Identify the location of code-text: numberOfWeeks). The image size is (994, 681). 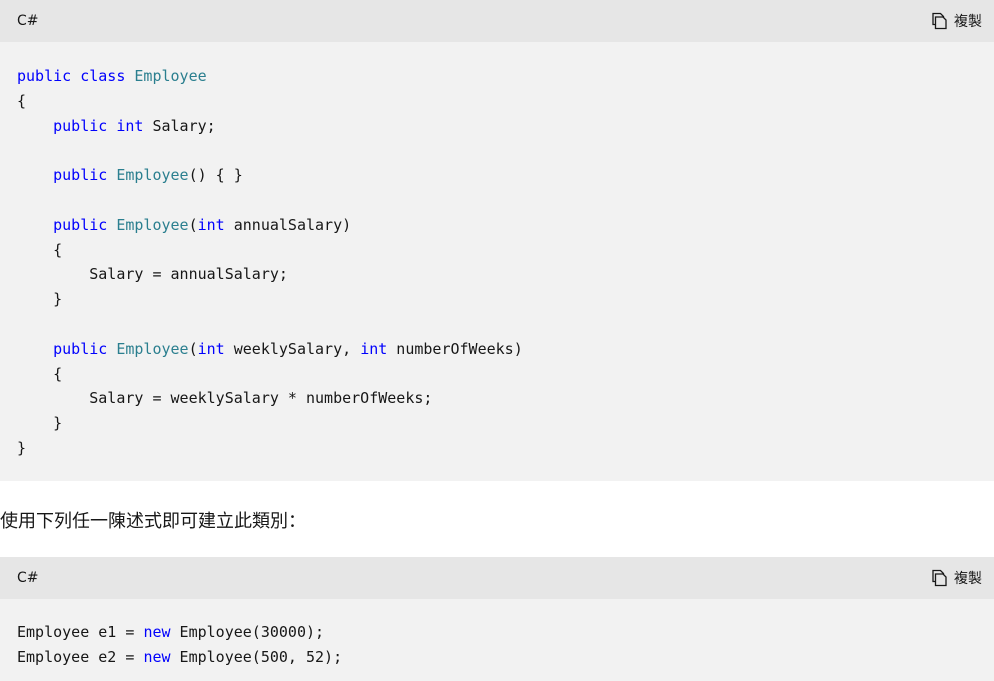
(455, 348).